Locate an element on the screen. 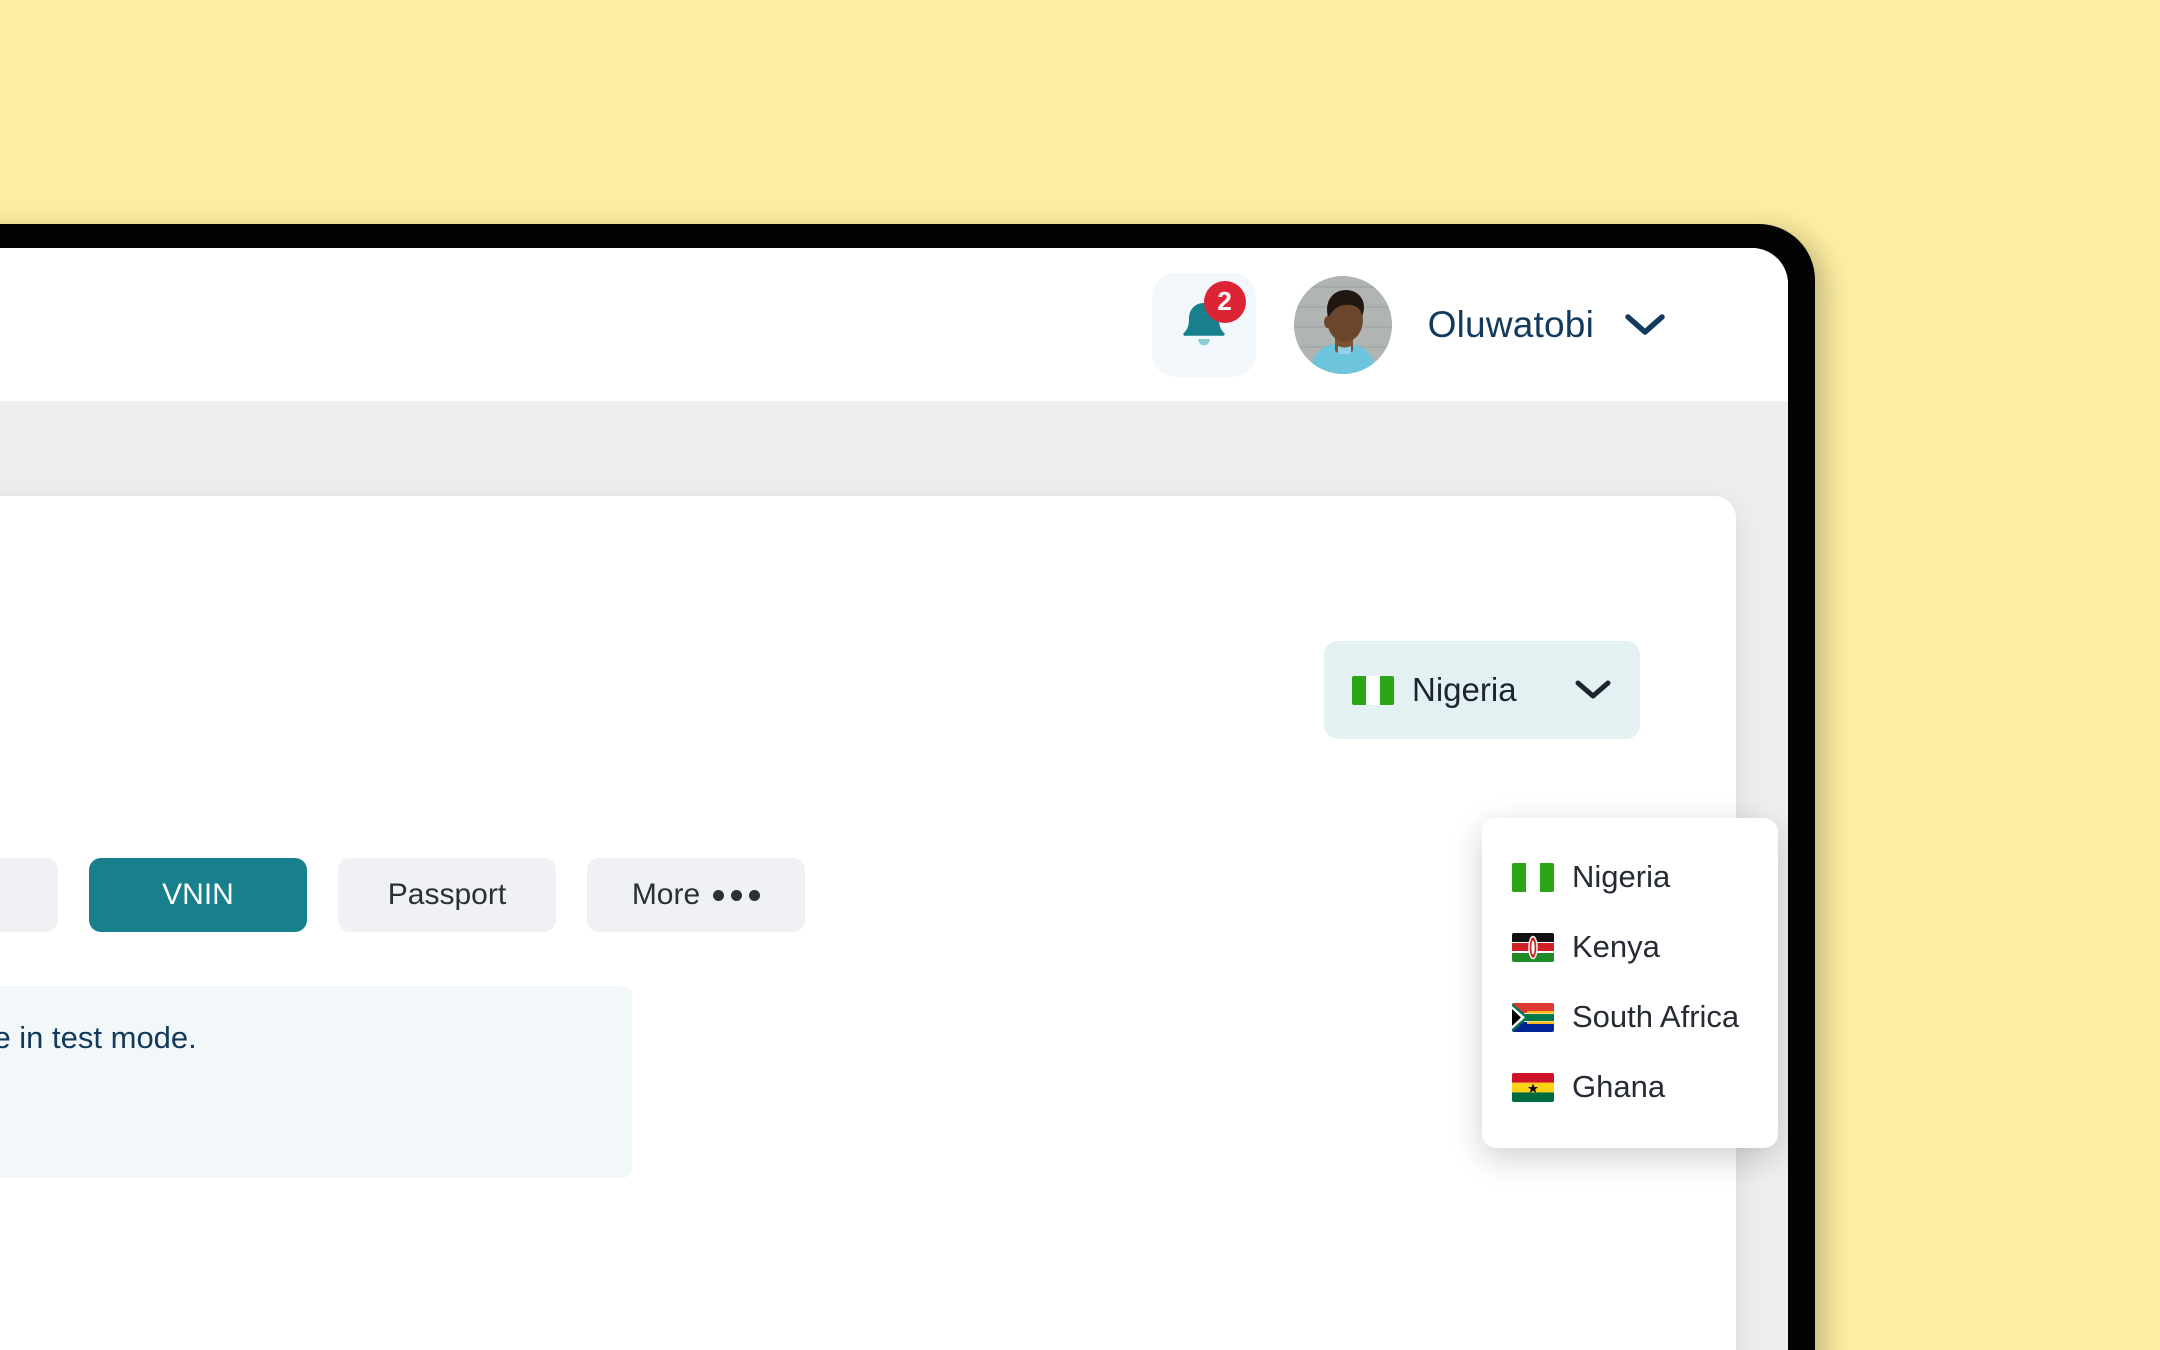 The width and height of the screenshot is (2160, 1350). tab-vnin: VNIN is located at coordinates (198, 895).